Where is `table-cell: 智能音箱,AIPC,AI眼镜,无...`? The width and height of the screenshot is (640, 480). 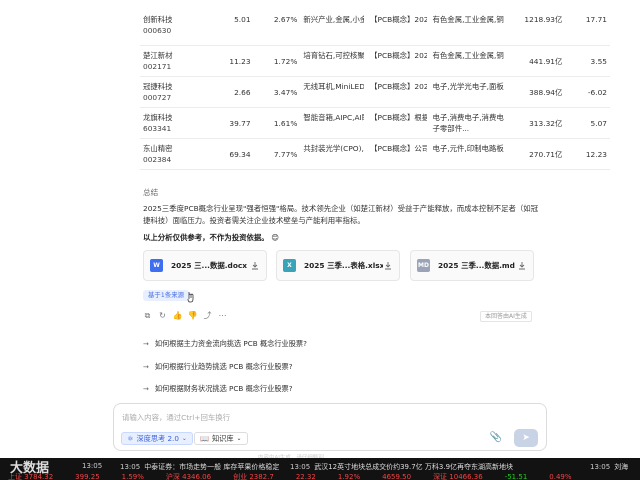 table-cell: 智能音箱,AIPC,AI眼镜,无... is located at coordinates (334, 123).